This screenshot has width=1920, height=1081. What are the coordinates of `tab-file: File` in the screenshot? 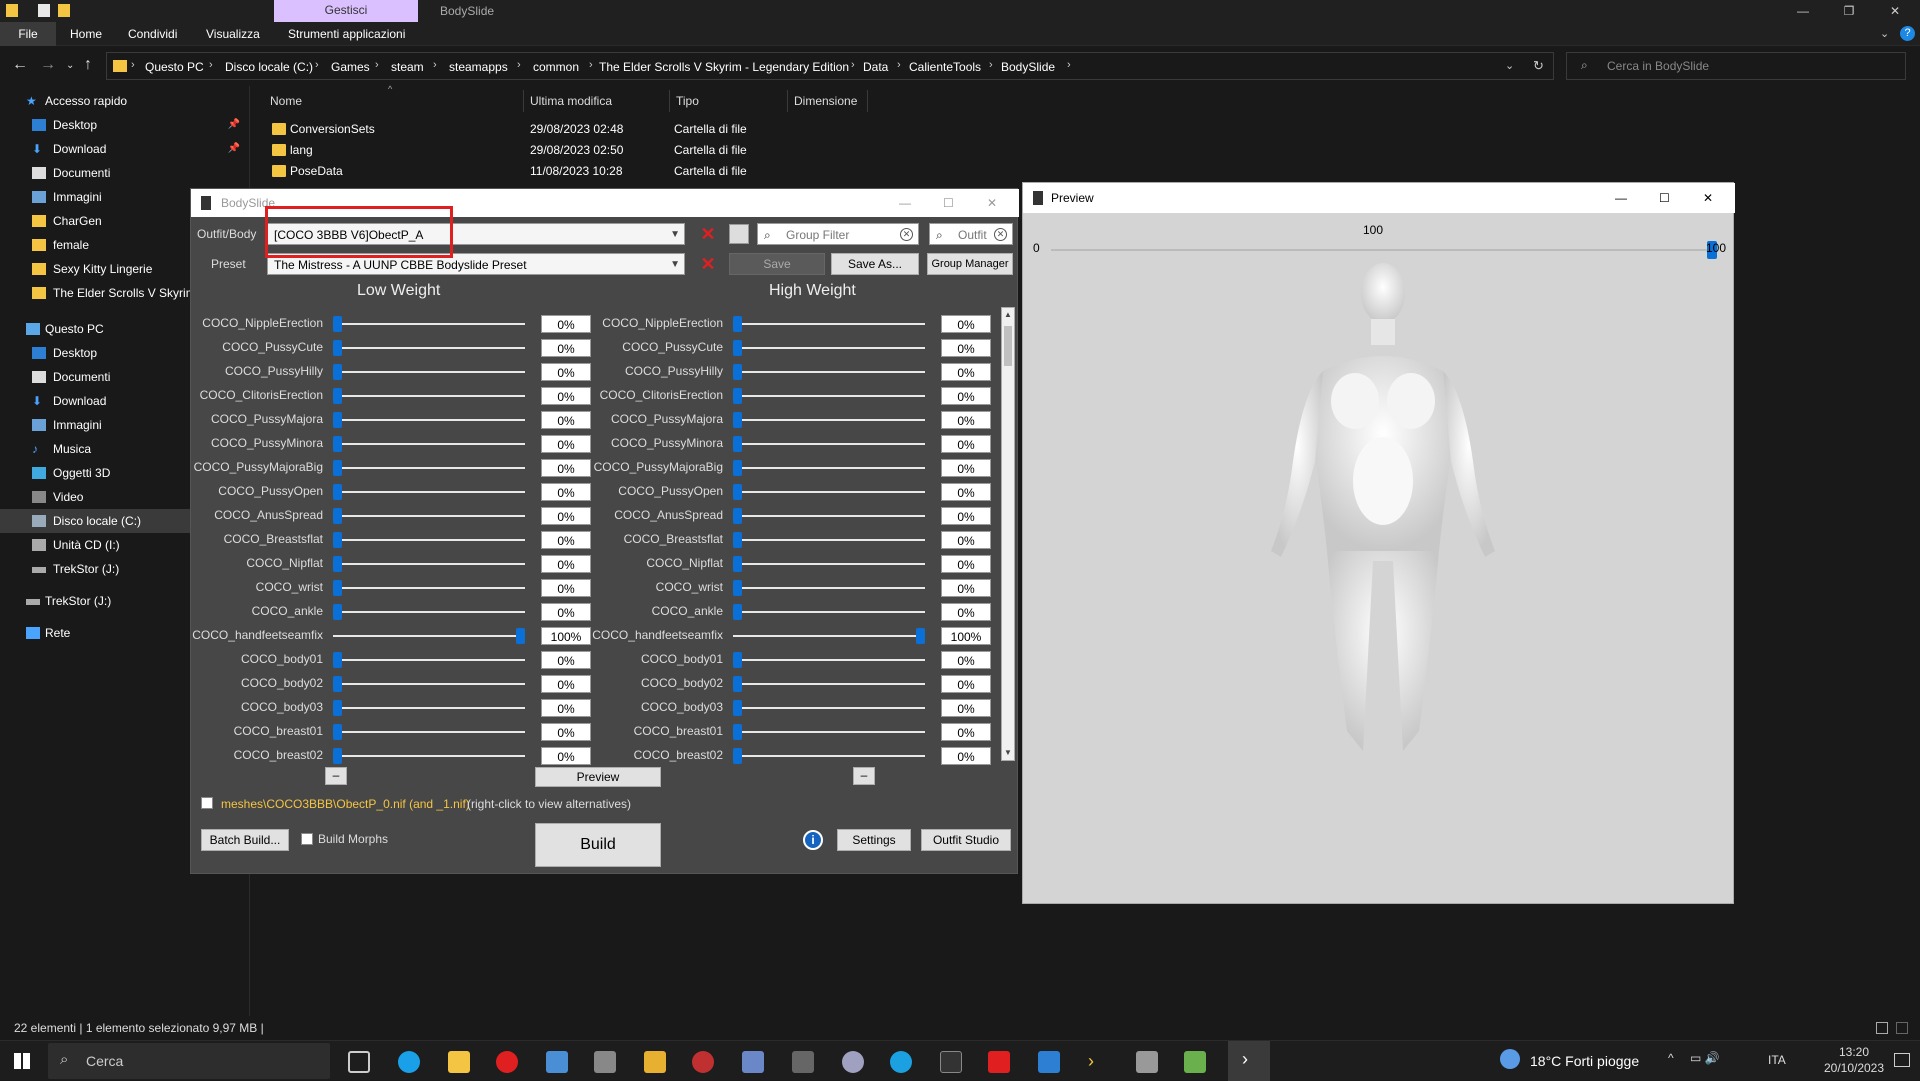 It's located at (28, 34).